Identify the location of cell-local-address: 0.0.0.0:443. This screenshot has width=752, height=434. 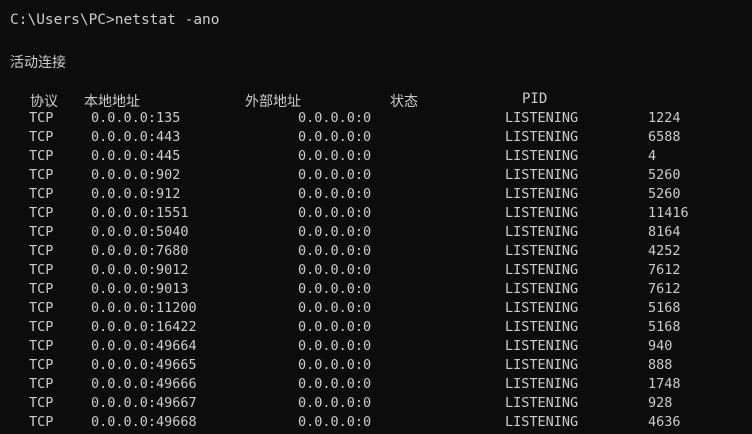
(136, 137).